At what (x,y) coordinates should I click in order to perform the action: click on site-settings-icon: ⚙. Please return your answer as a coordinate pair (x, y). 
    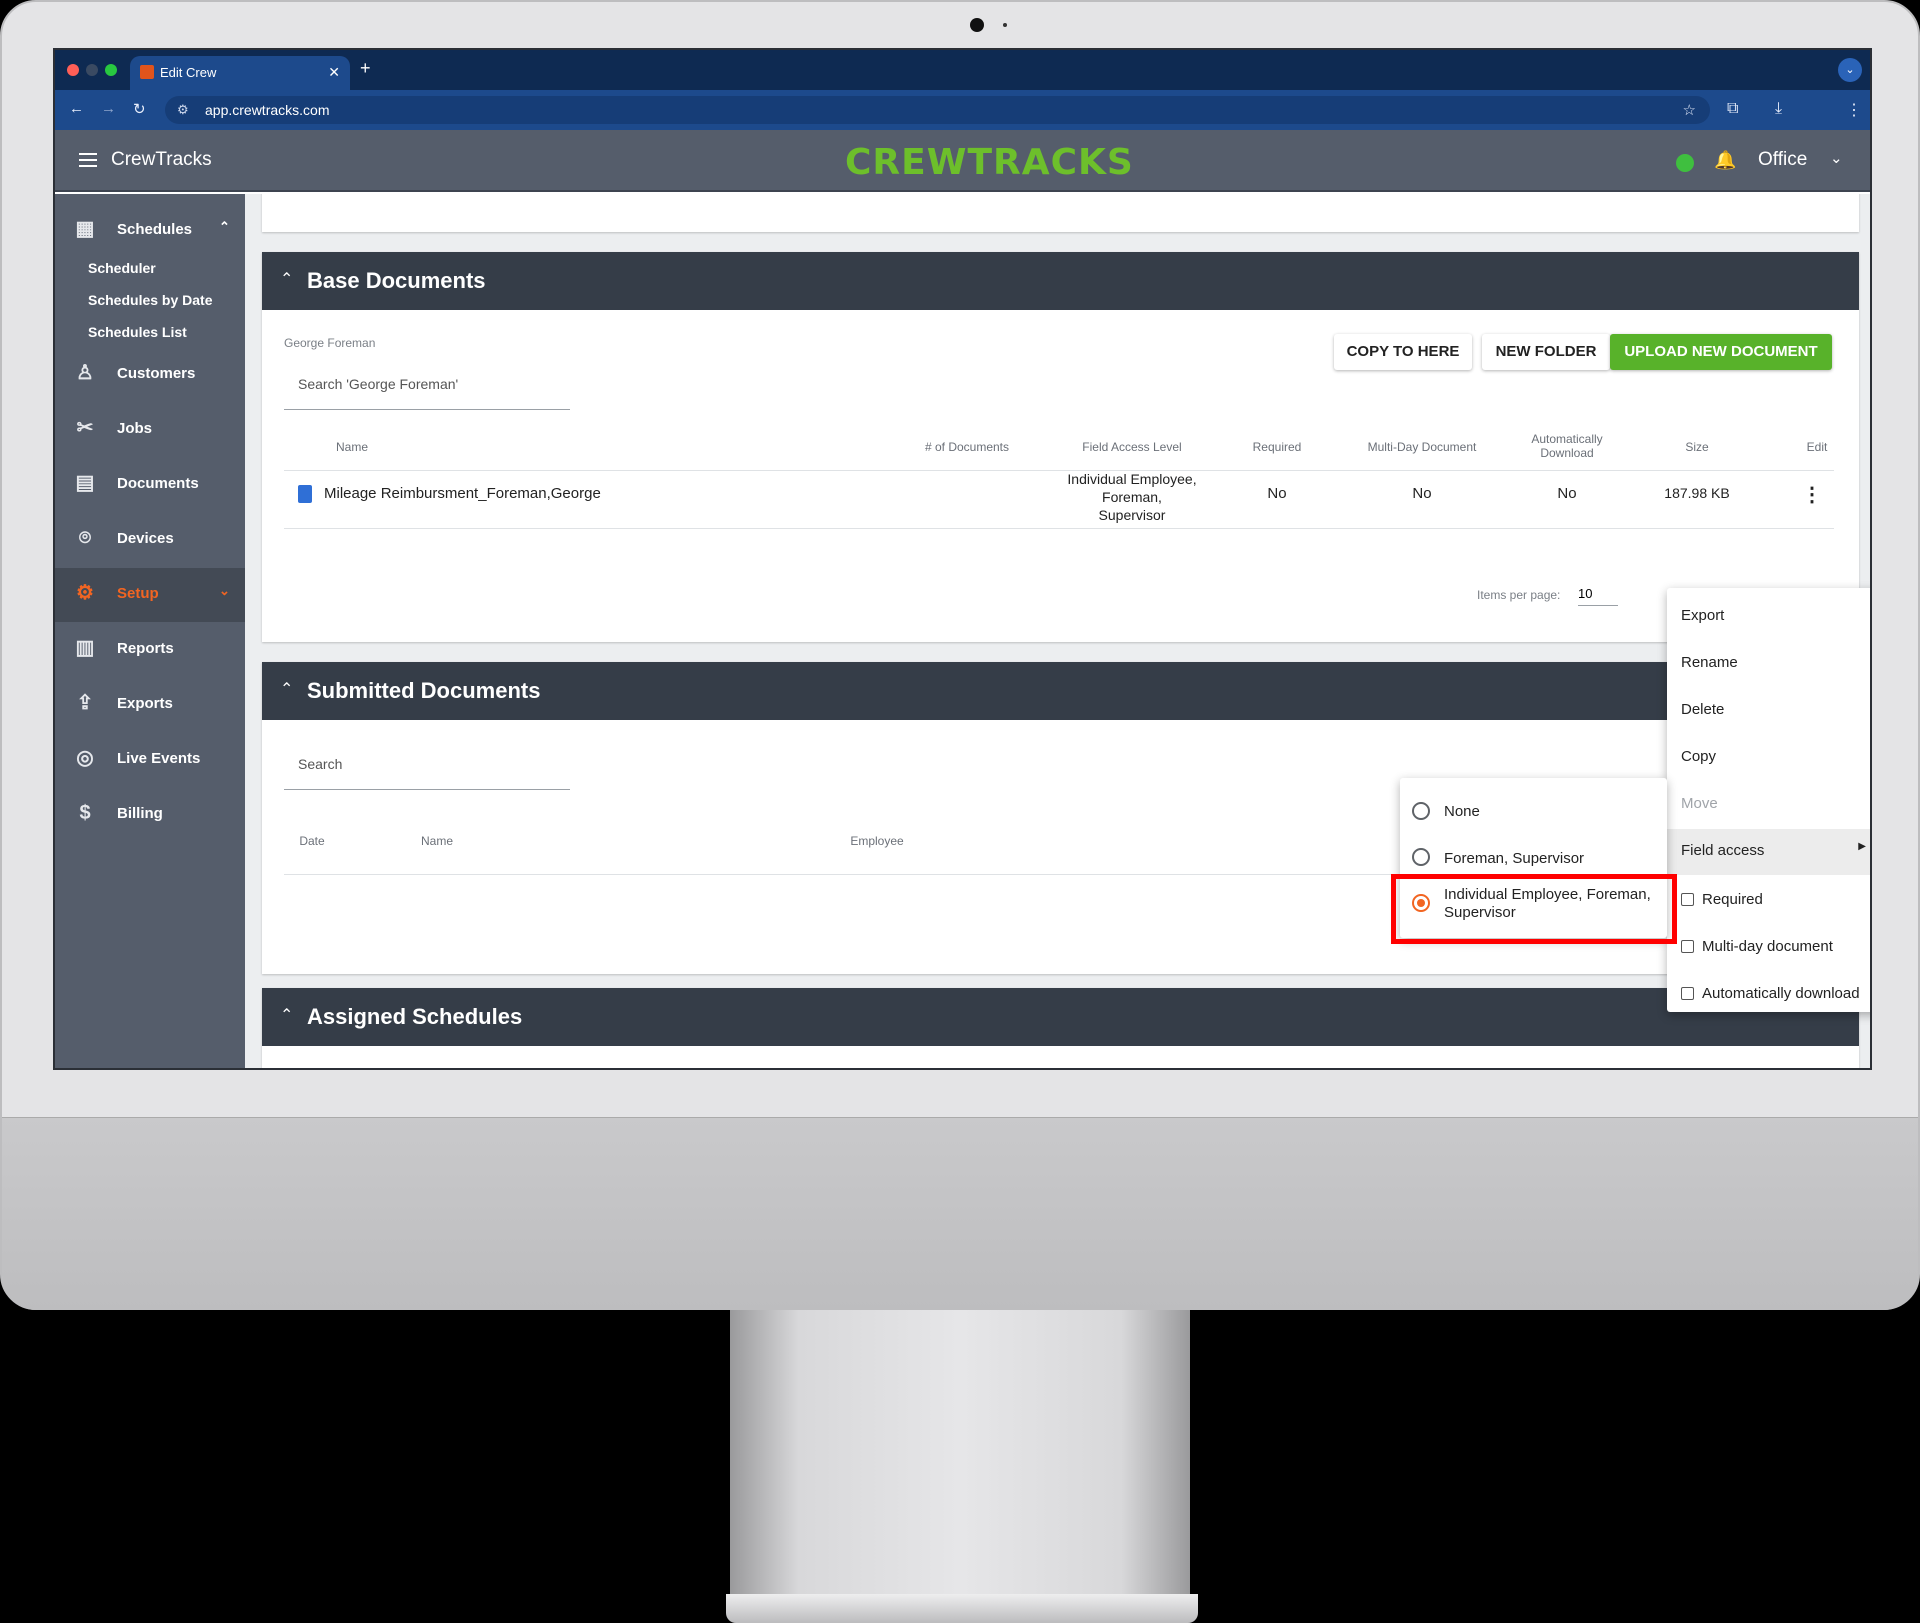
    Looking at the image, I should click on (183, 110).